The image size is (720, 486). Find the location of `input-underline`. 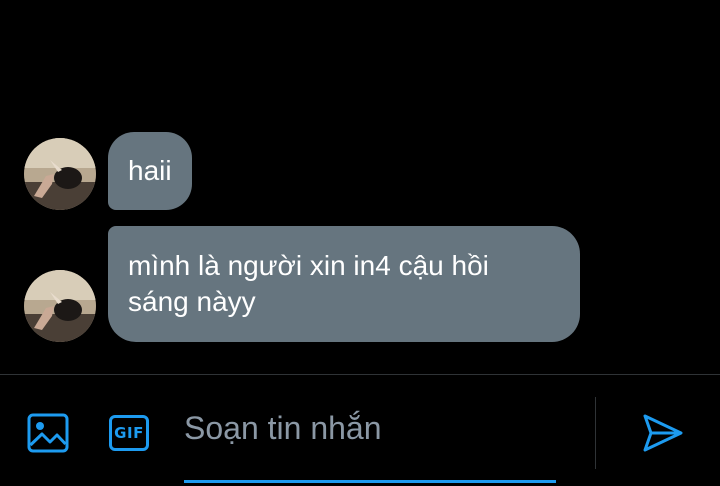

input-underline is located at coordinates (370, 481).